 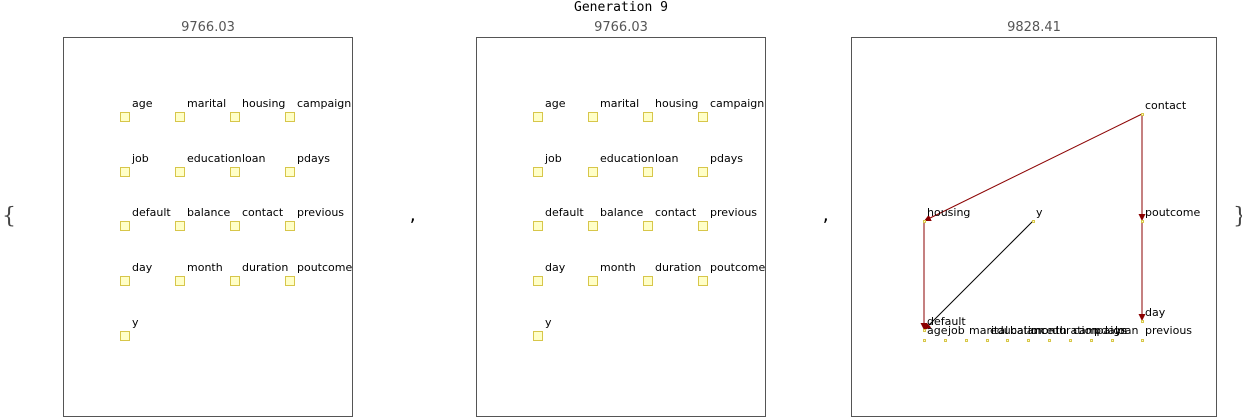 I want to click on panel-3-edges, so click(x=1033, y=222).